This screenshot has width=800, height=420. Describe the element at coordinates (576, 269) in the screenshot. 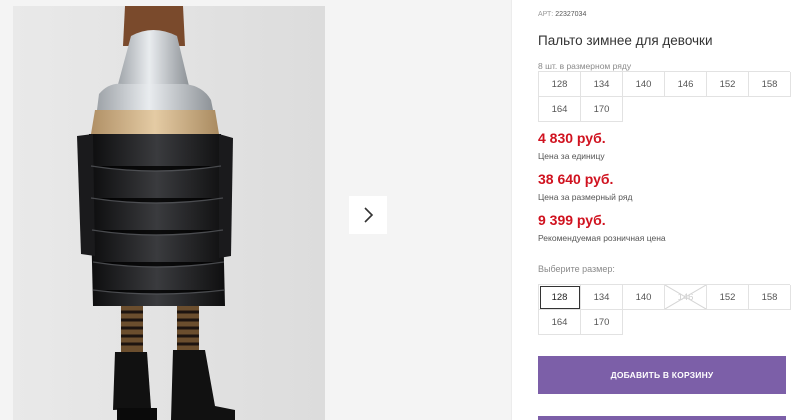

I see `size-selector-label: Выберите размер:` at that location.